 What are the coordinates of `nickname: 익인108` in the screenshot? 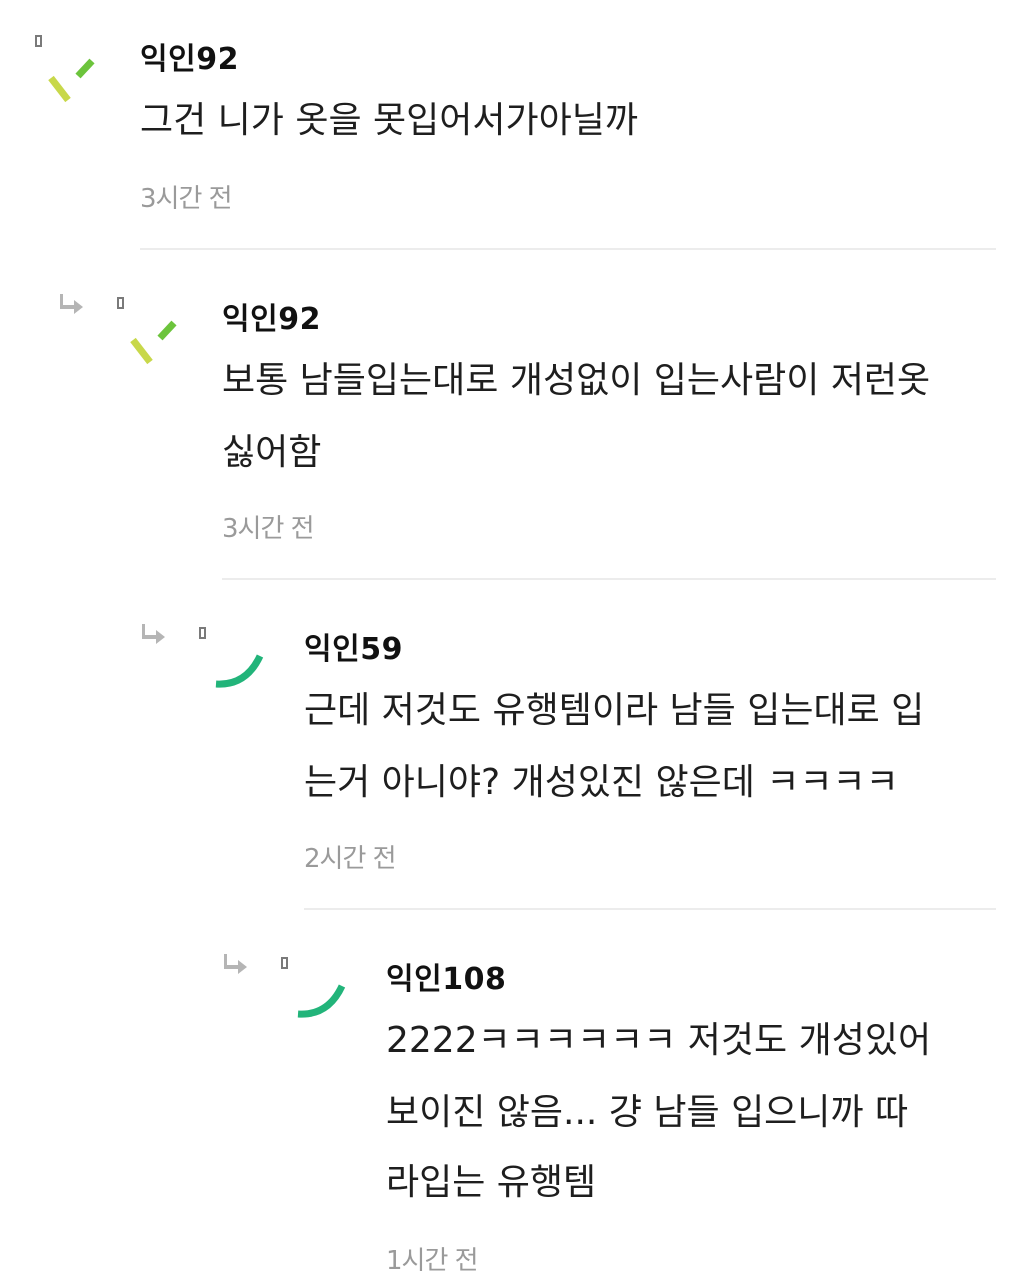 It's located at (446, 976).